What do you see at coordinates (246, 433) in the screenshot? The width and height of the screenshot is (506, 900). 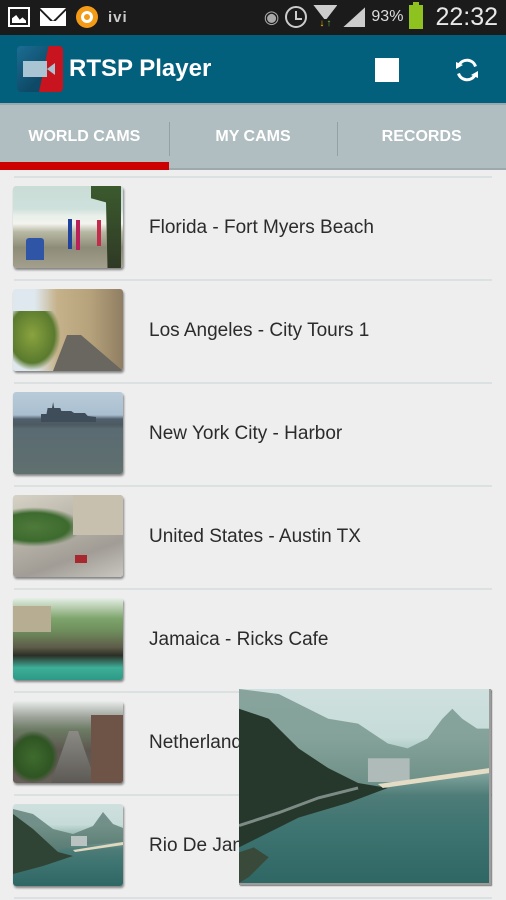 I see `cam-label: New York City - Harbor` at bounding box center [246, 433].